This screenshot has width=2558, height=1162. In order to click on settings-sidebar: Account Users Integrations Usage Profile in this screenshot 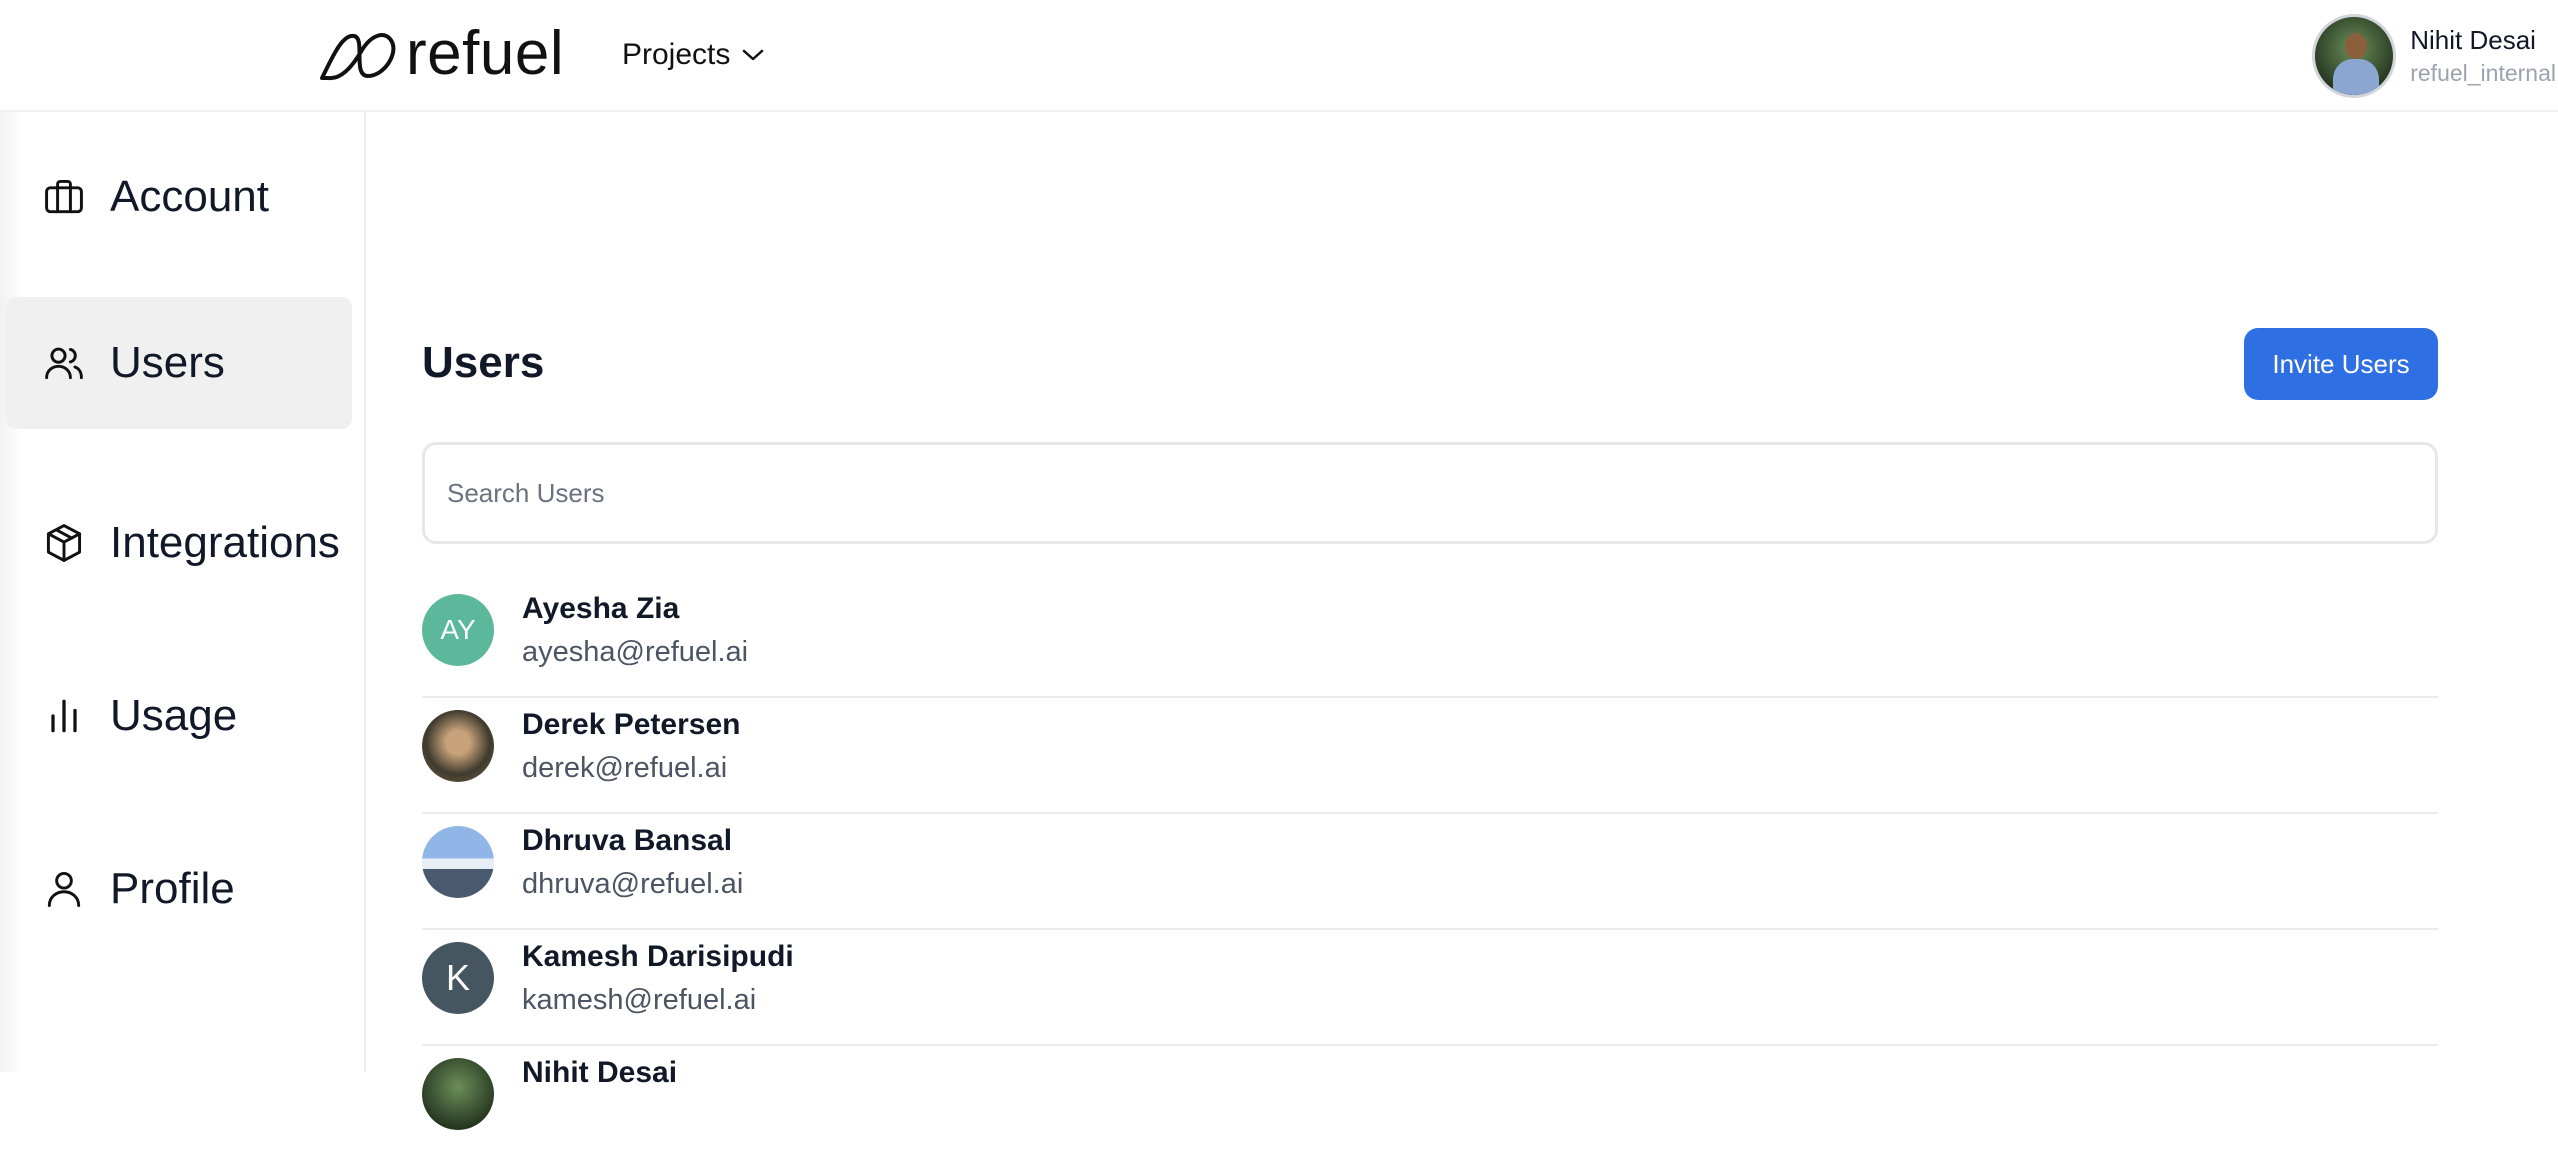, I will do `click(183, 592)`.